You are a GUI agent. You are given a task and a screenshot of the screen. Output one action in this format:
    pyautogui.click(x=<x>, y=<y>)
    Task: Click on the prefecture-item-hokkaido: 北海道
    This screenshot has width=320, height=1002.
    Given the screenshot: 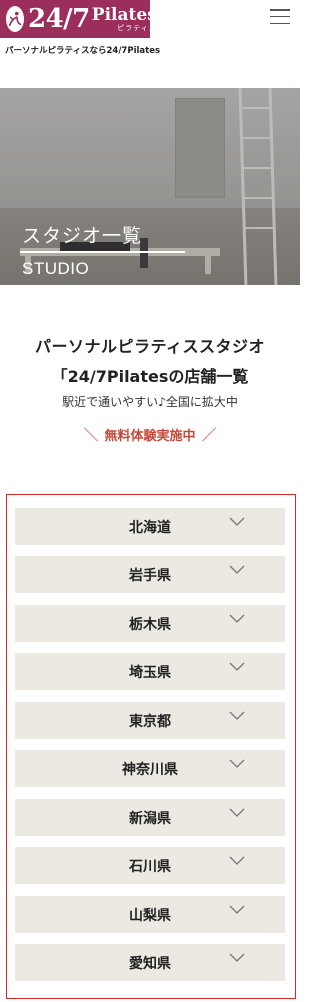 What is the action you would take?
    pyautogui.click(x=150, y=526)
    